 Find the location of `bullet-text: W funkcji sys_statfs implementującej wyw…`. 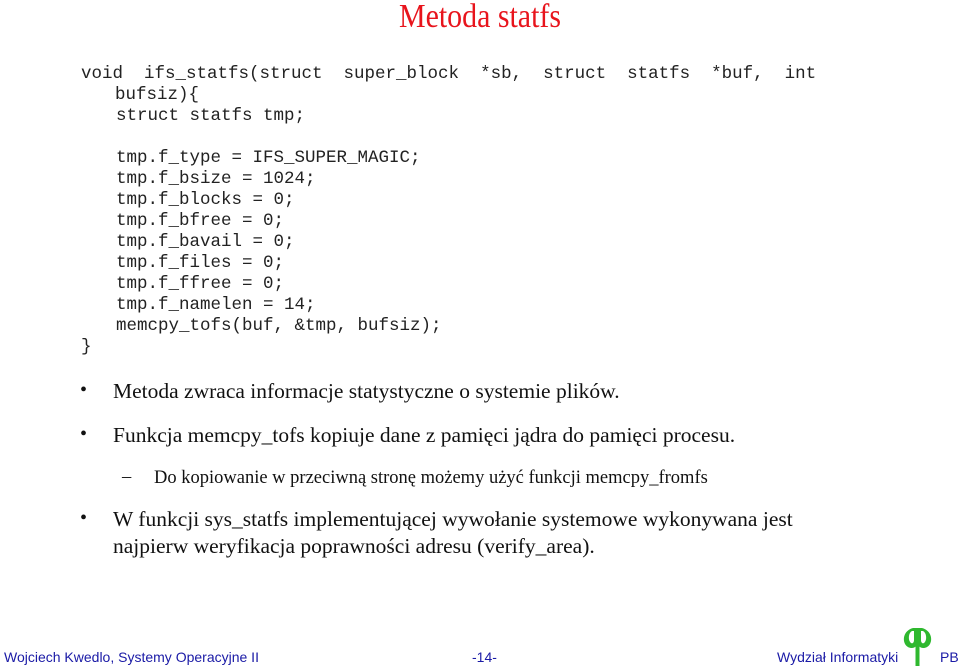

bullet-text: W funkcji sys_statfs implementującej wyw… is located at coordinates (453, 519).